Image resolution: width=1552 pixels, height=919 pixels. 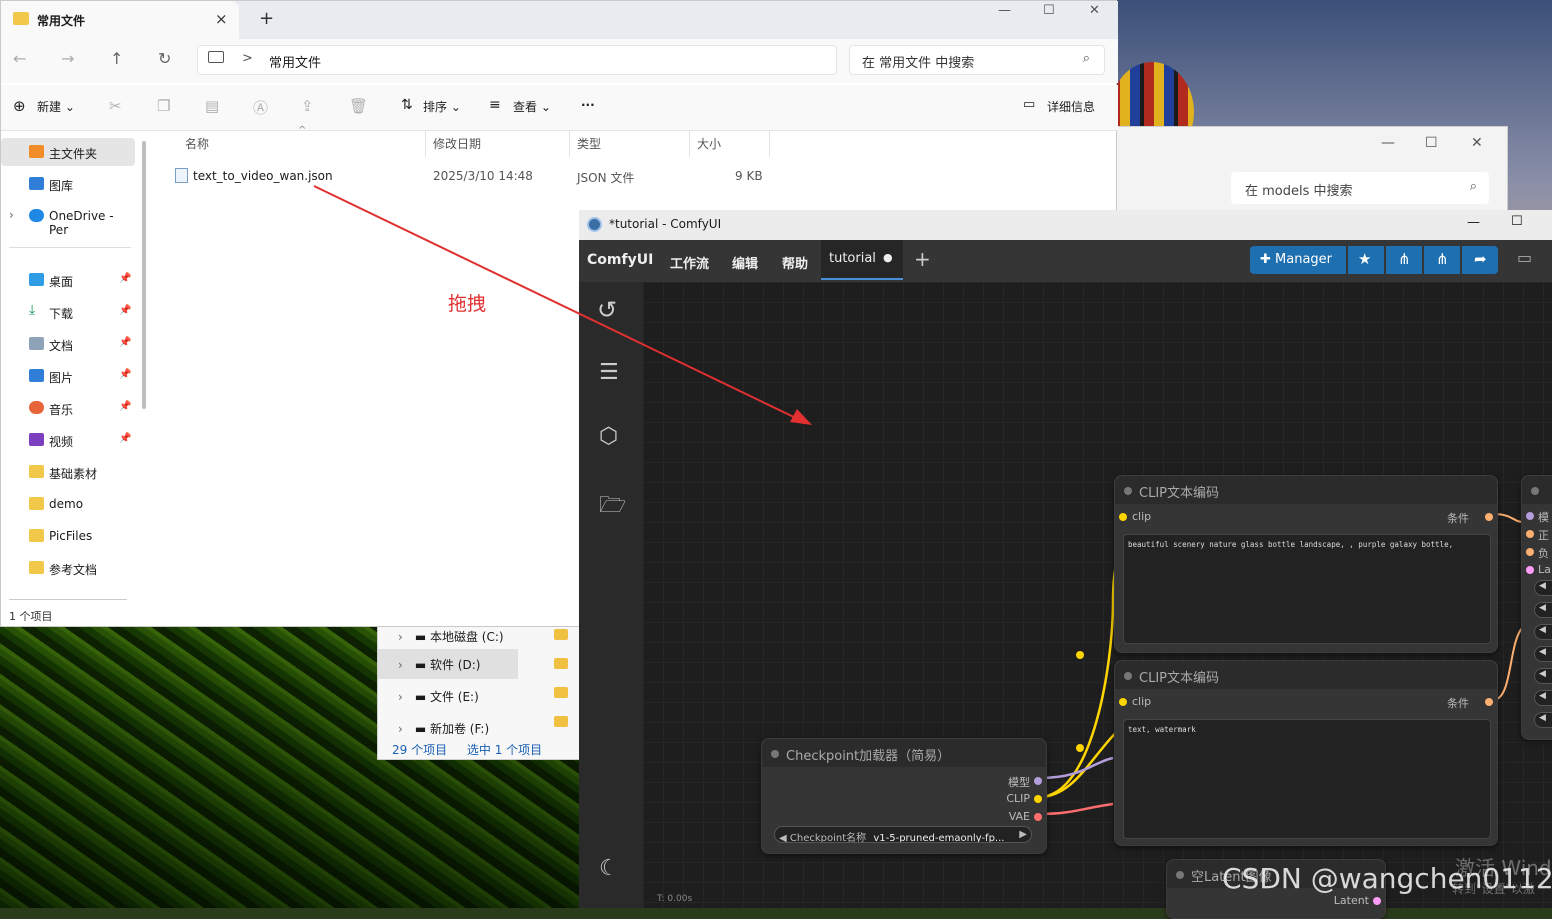 What do you see at coordinates (1530, 534) in the screenshot?
I see `positive-input-port` at bounding box center [1530, 534].